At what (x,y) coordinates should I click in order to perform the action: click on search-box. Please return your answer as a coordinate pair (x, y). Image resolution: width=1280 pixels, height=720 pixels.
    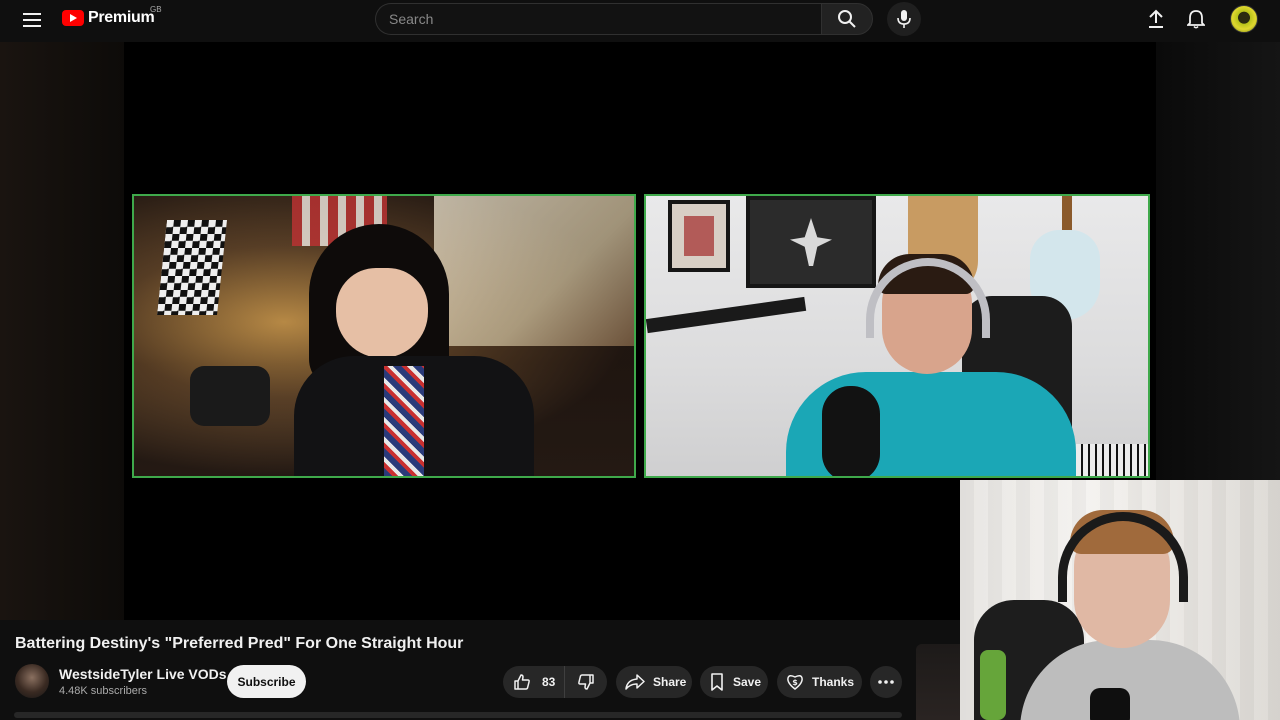
    Looking at the image, I should click on (624, 19).